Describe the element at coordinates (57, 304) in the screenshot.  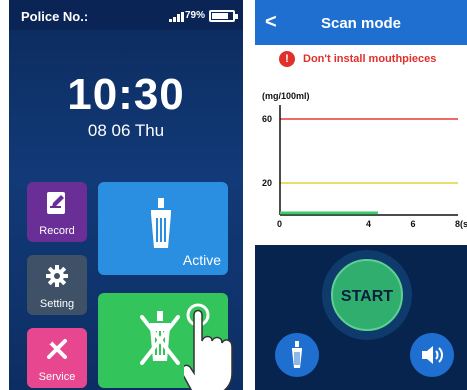
I see `setting-label: Setting` at that location.